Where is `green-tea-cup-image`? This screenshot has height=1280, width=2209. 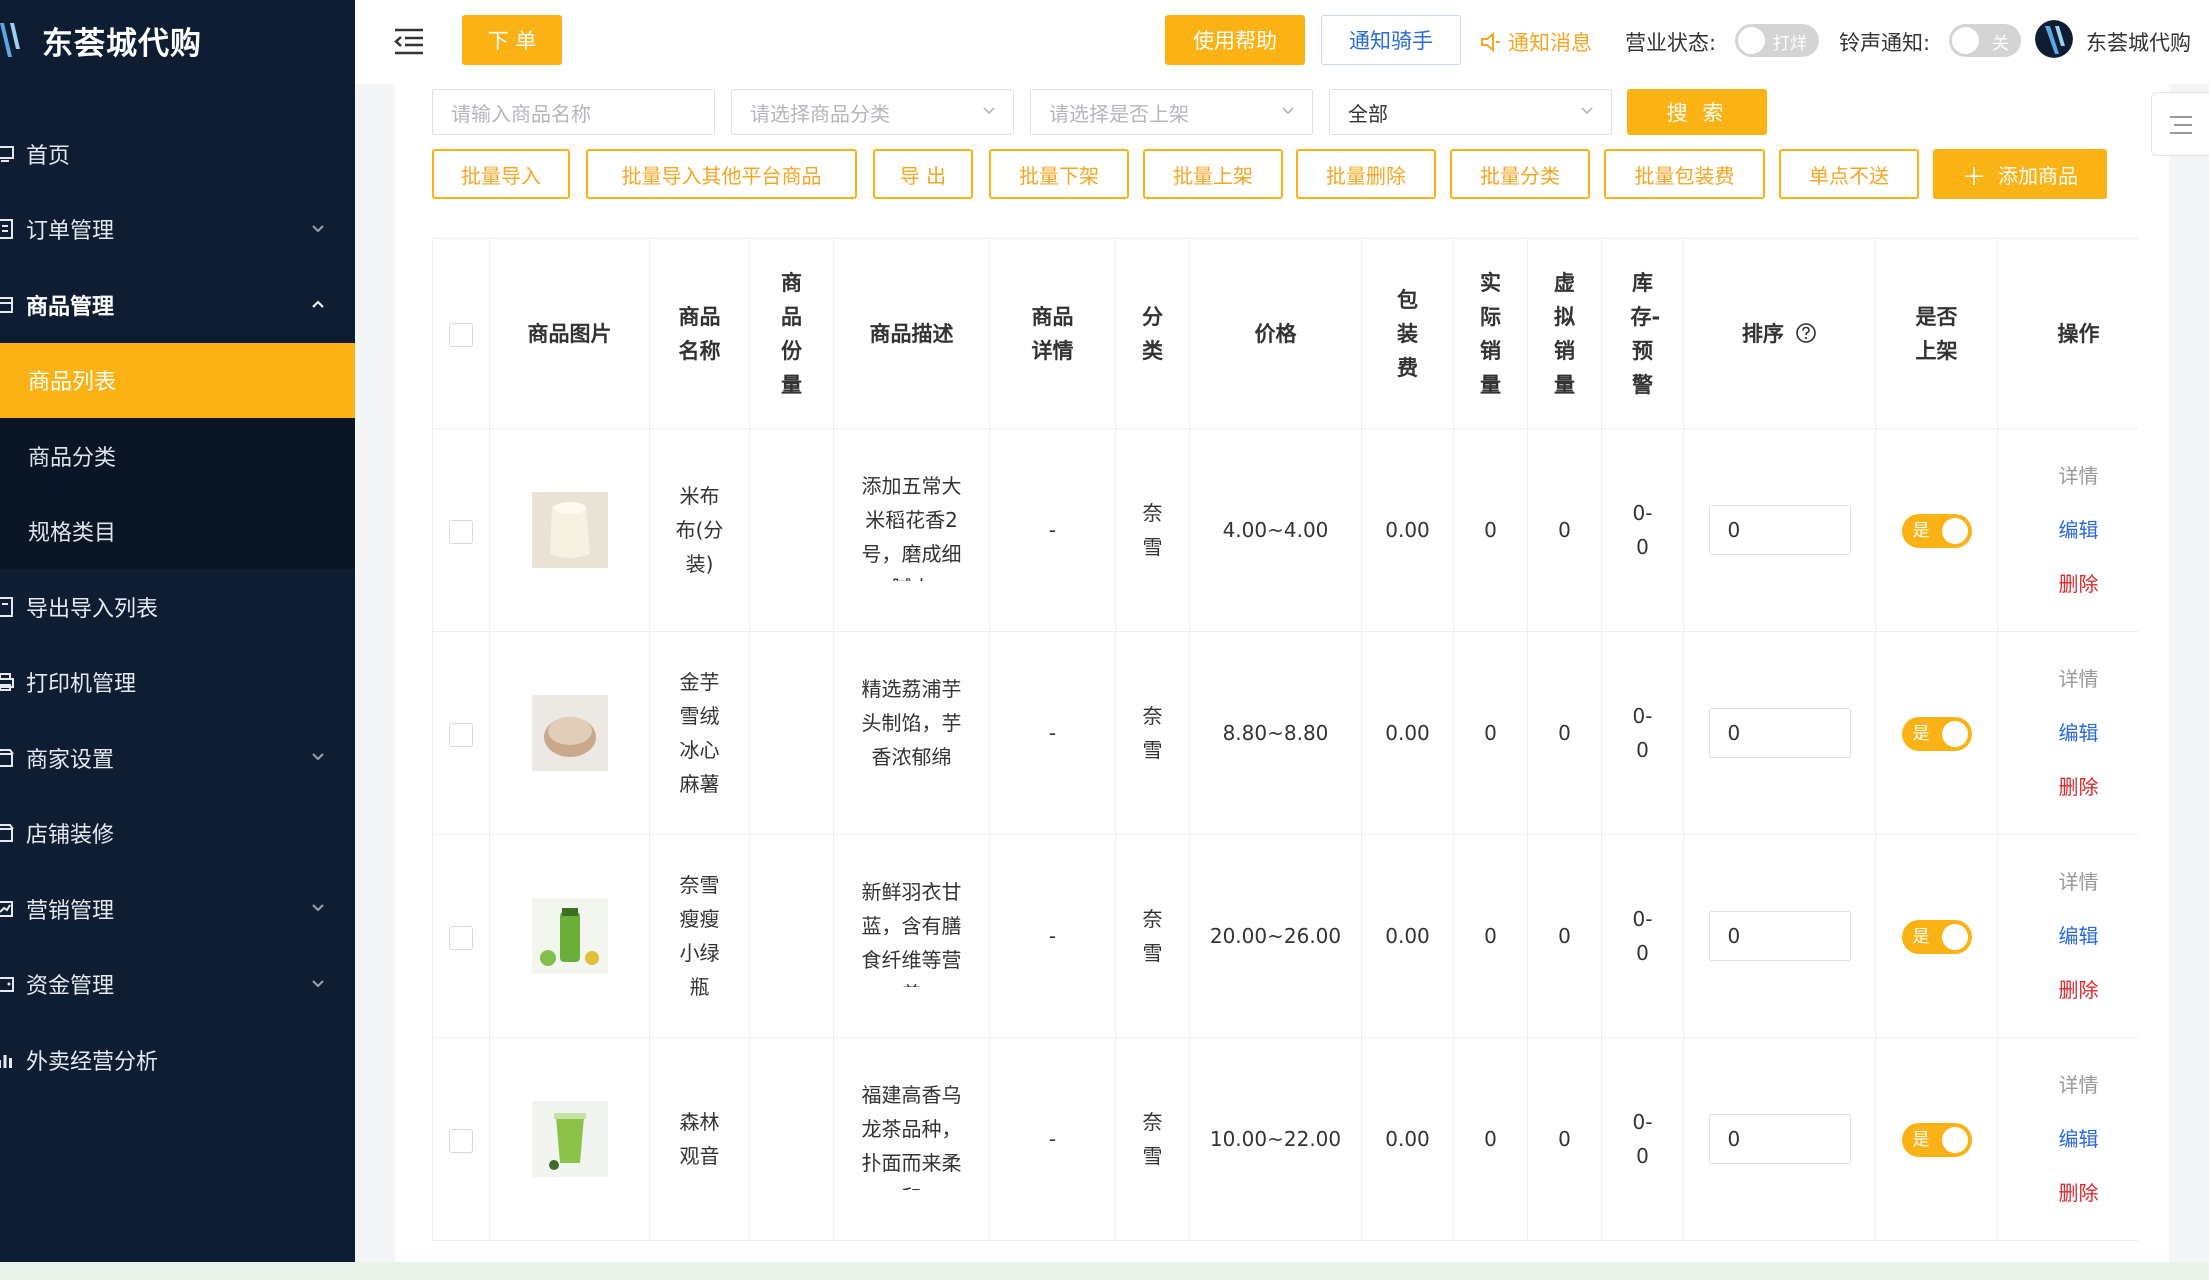
green-tea-cup-image is located at coordinates (569, 1139).